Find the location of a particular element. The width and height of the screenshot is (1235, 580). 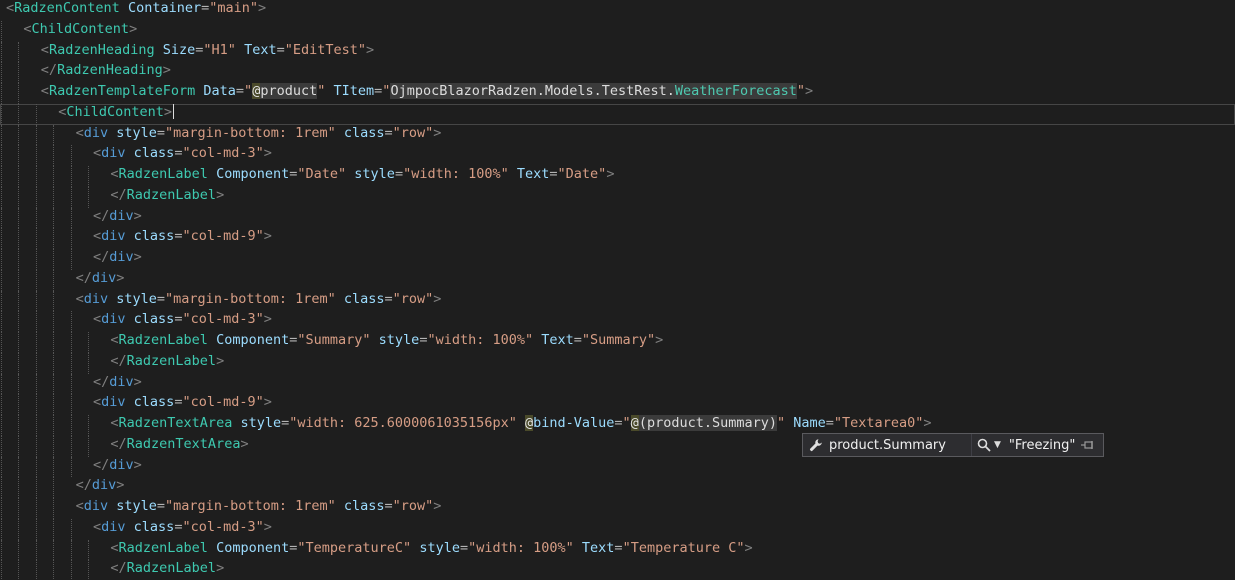

code-token: < is located at coordinates (97, 319).